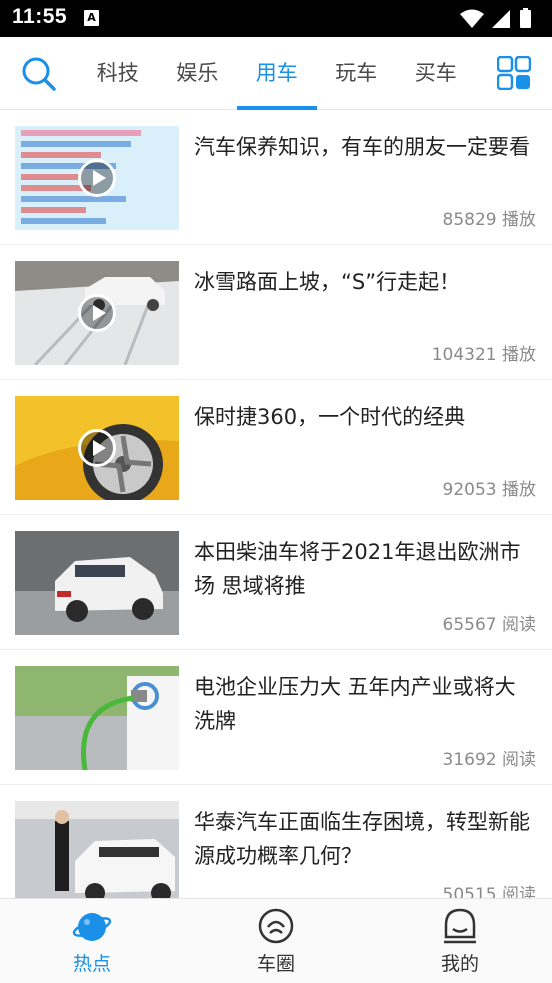 The width and height of the screenshot is (552, 983). Describe the element at coordinates (275, 964) in the screenshot. I see `nav-label: 车圈` at that location.